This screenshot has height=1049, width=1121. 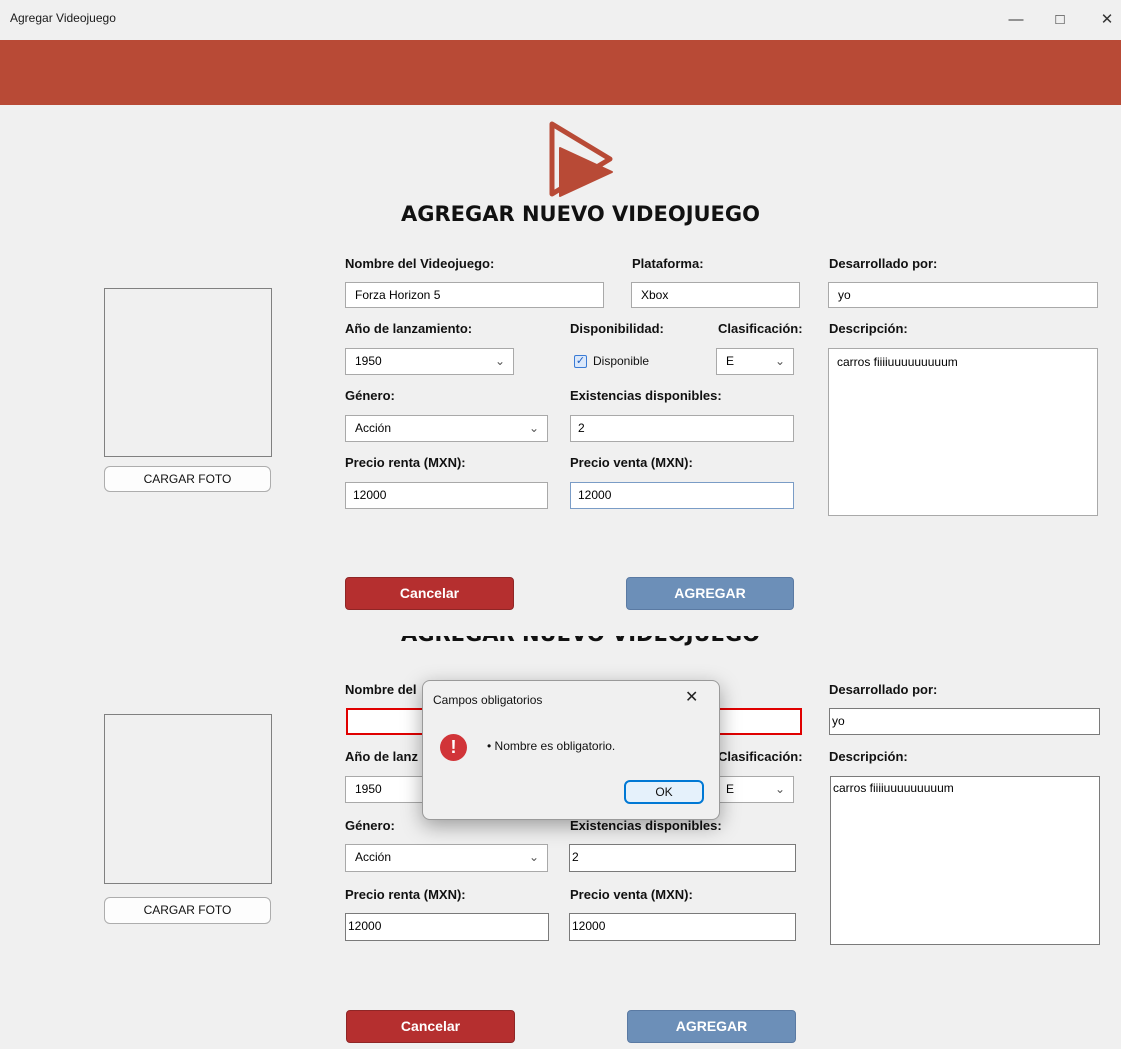 What do you see at coordinates (1016, 20) in the screenshot?
I see `minimize-icon: —` at bounding box center [1016, 20].